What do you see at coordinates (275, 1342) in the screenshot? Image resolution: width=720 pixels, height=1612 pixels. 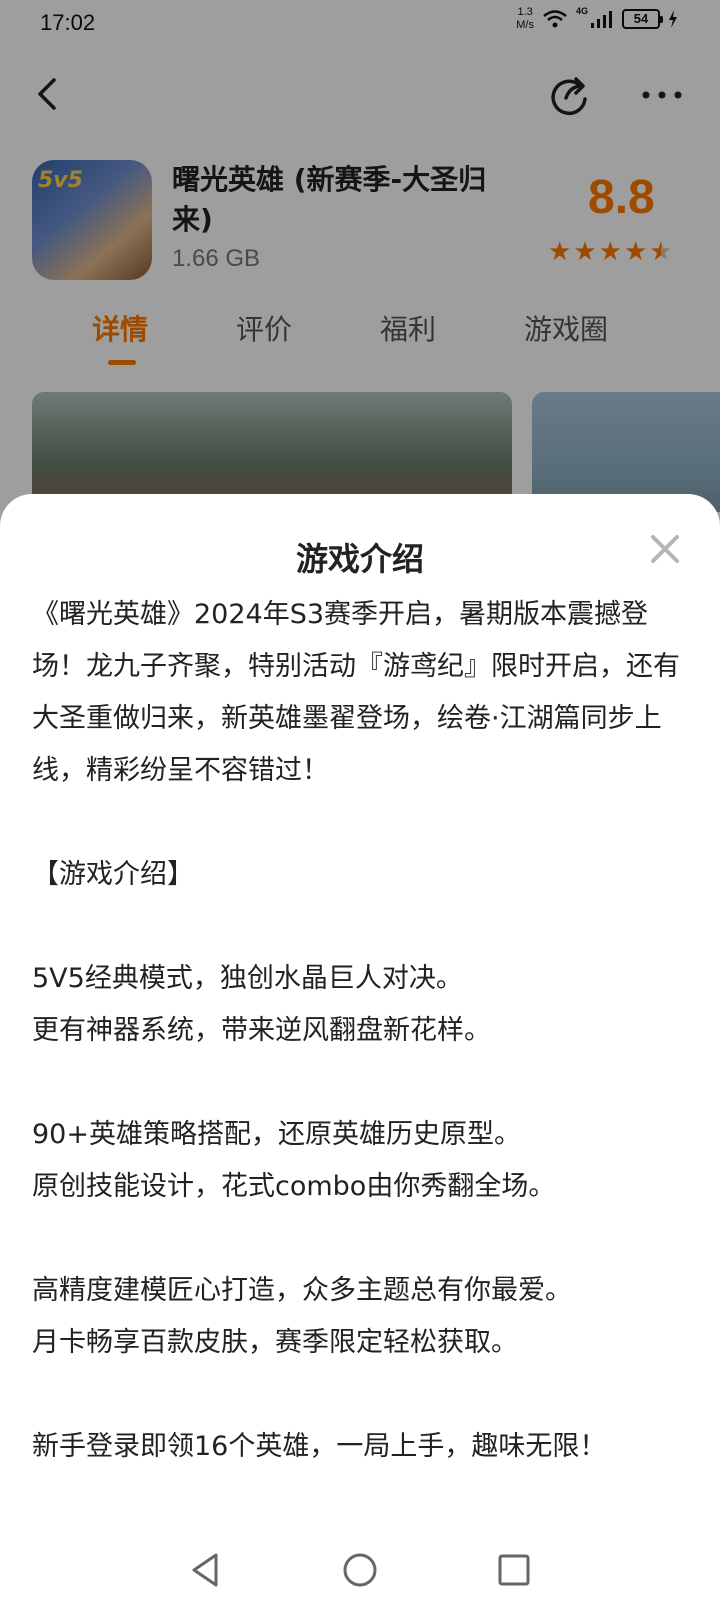 I see `feature-line: 月卡畅享百款皮肤，赛季限定轻松获取。` at bounding box center [275, 1342].